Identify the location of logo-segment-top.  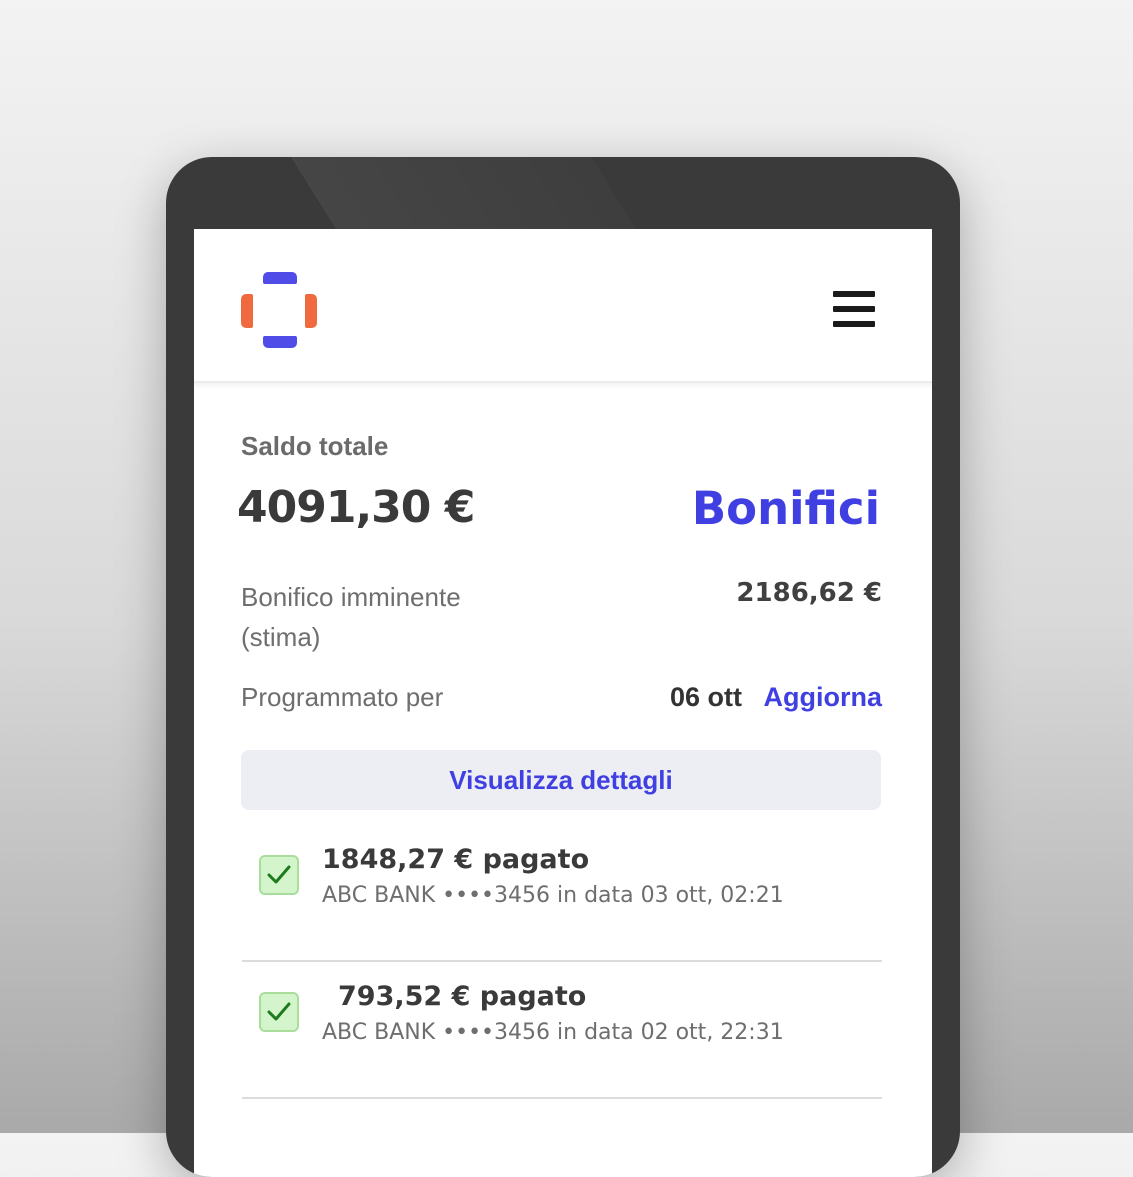
(280, 278).